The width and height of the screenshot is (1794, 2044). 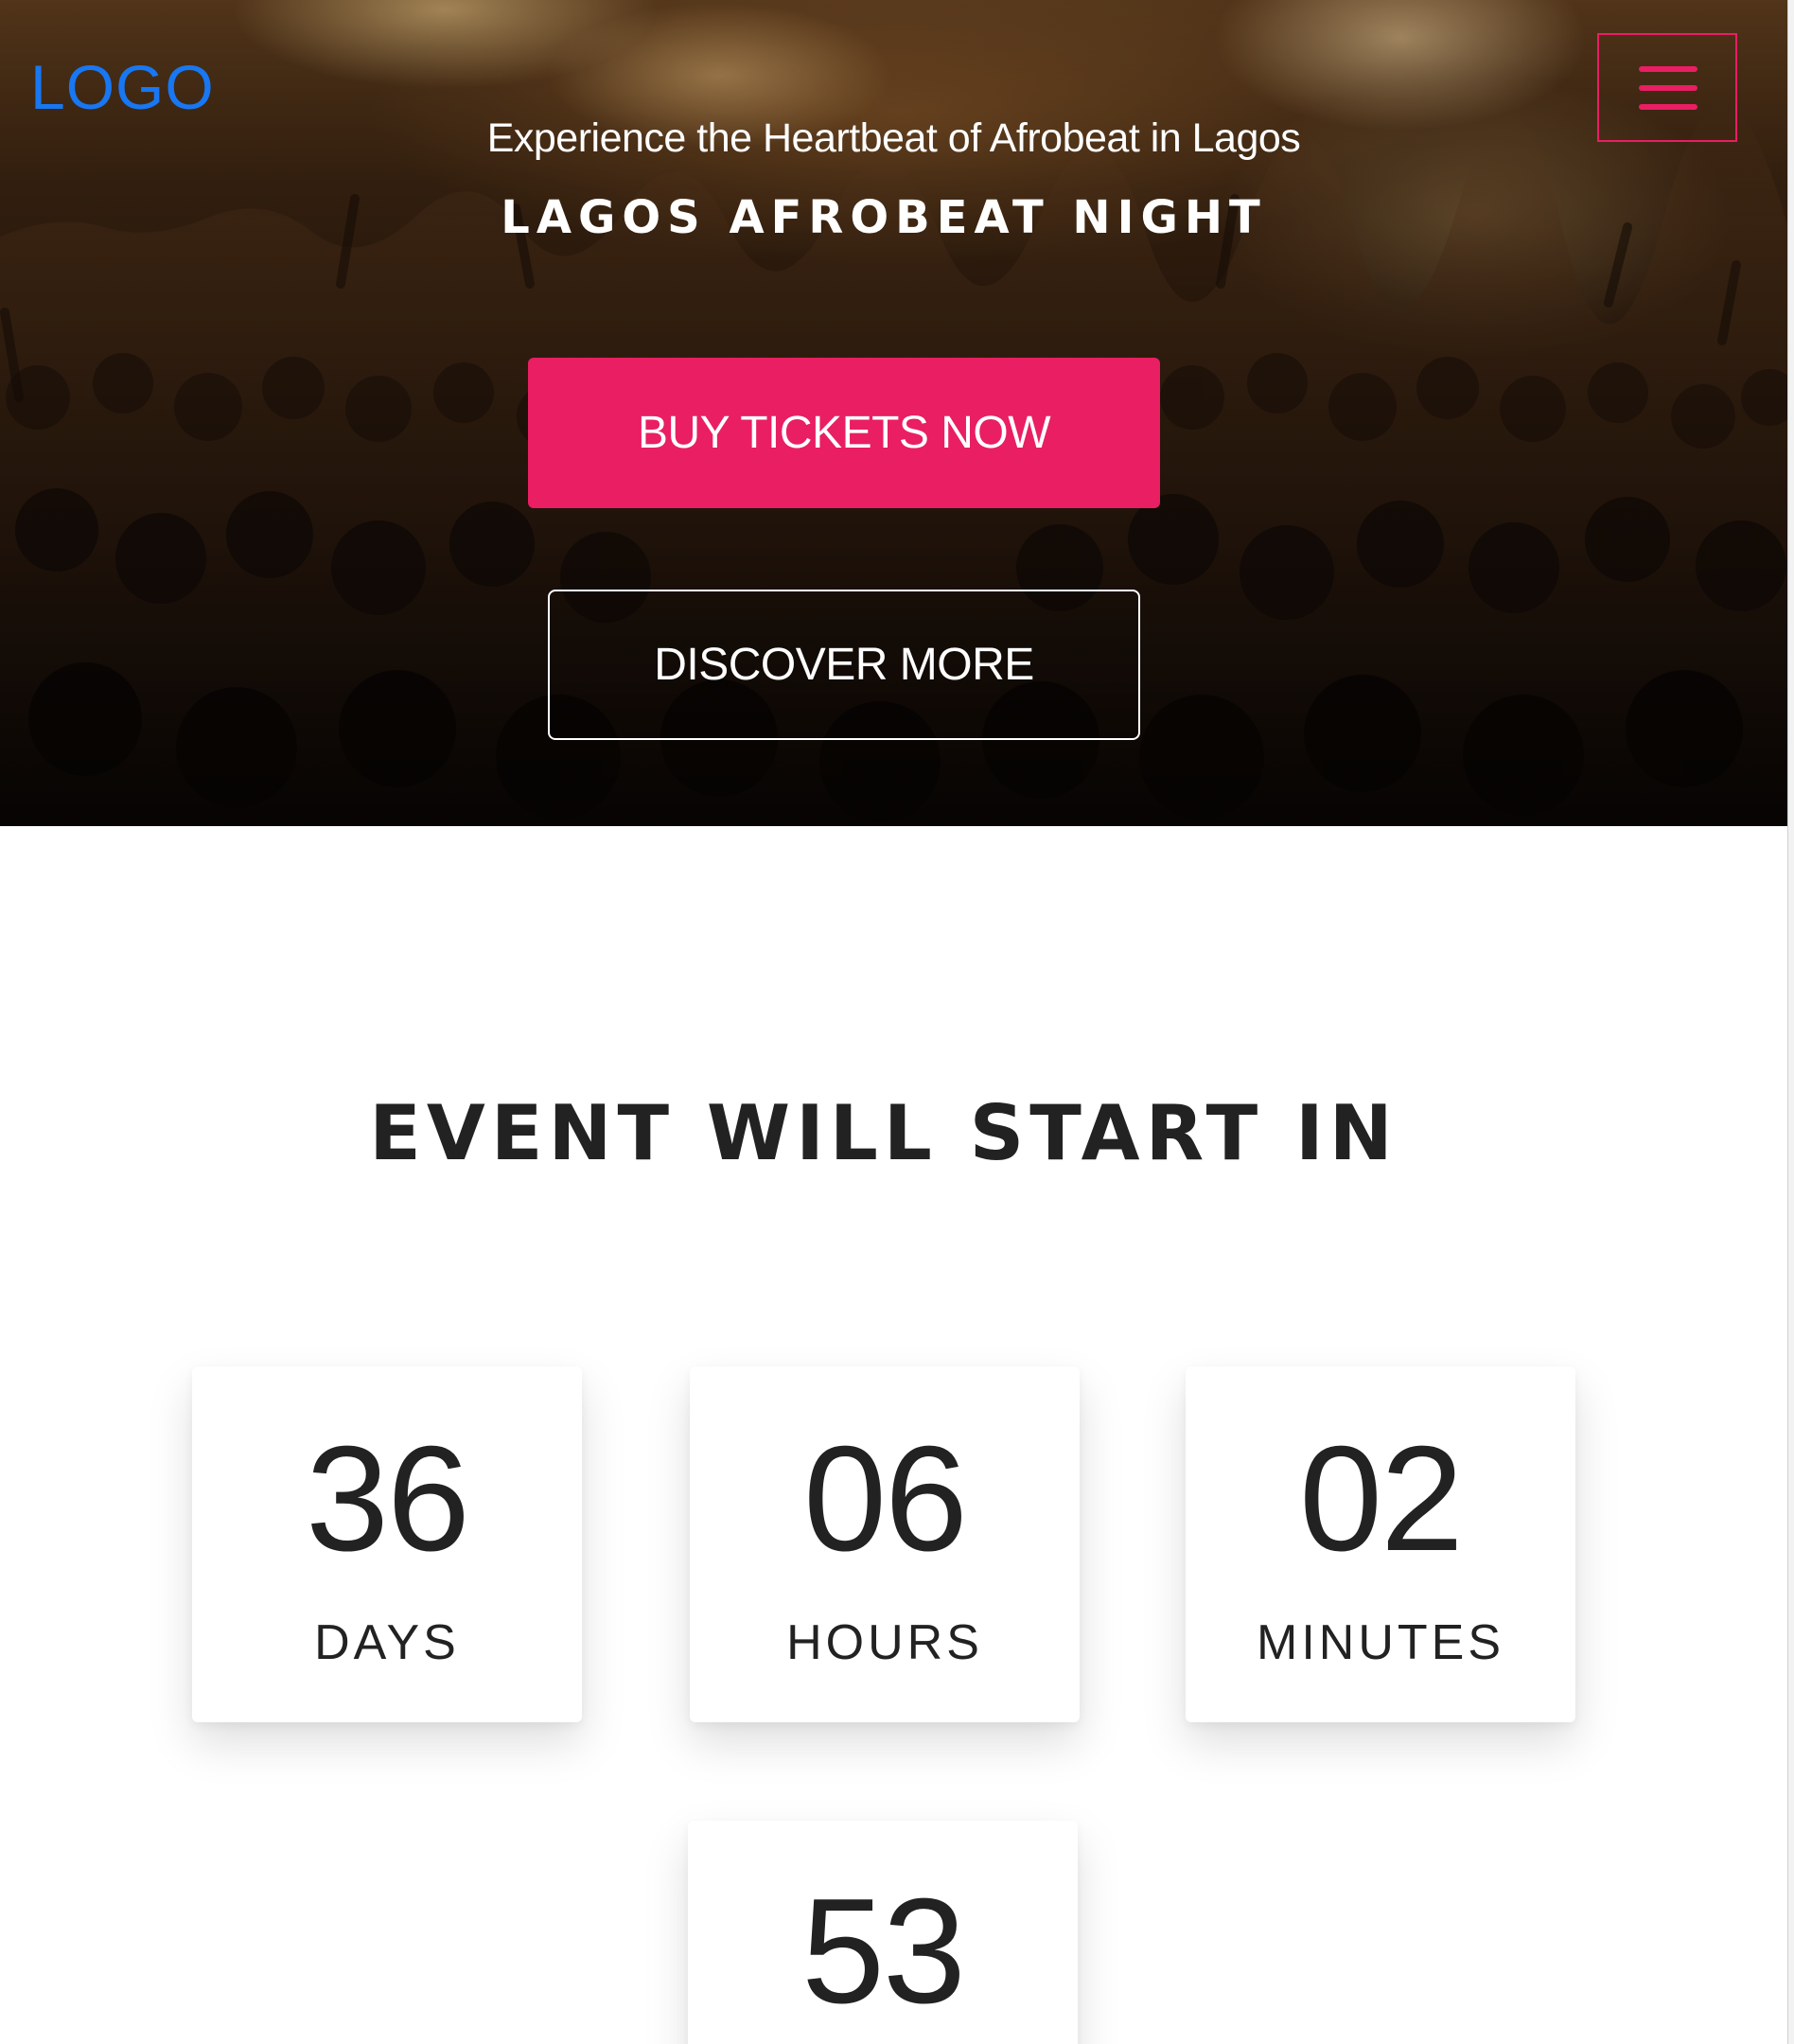 I want to click on countdown-seconds-card: 53, so click(x=883, y=1932).